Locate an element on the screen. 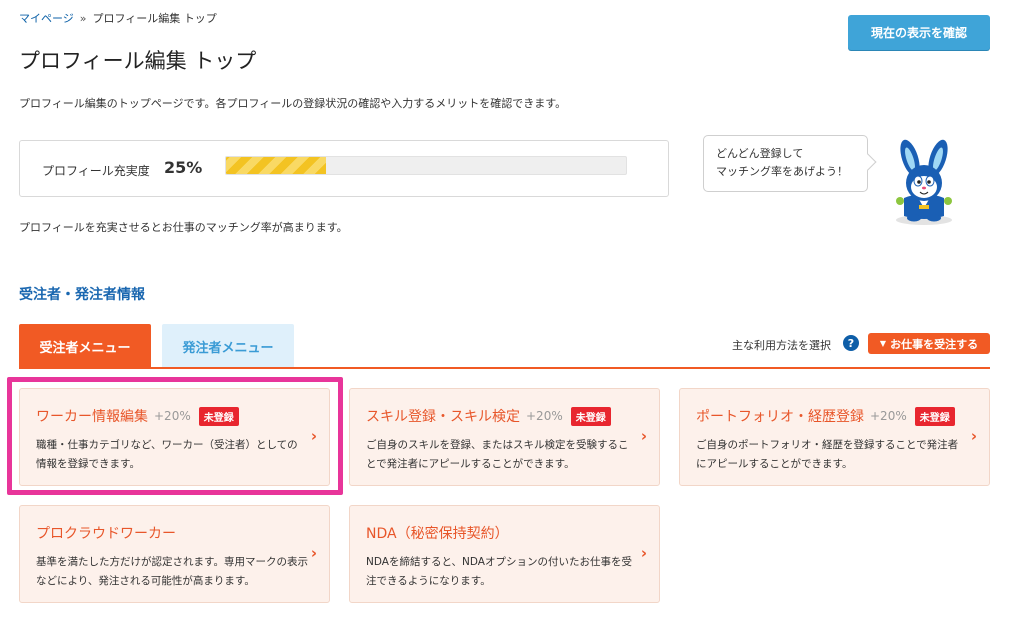  card-title-text: NDA（秘密保持契約） is located at coordinates (437, 534).